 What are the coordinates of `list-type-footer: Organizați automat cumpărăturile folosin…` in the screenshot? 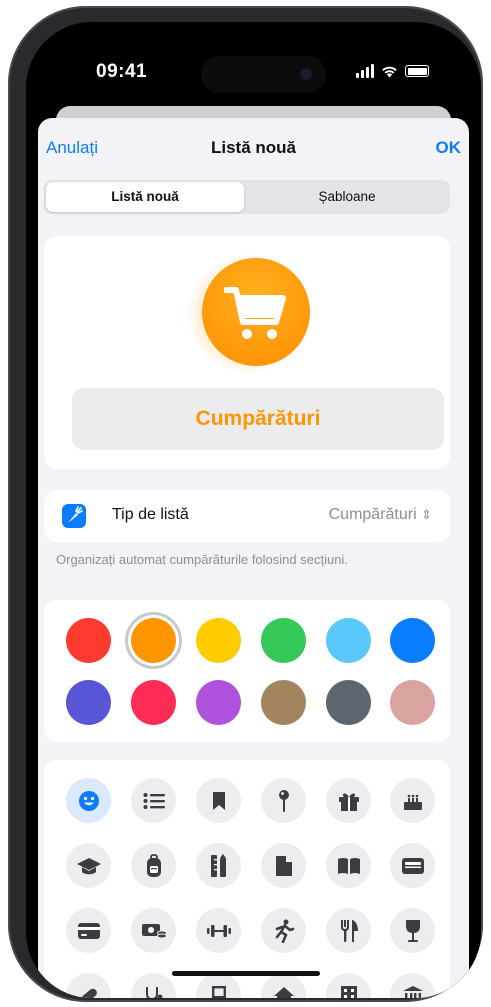 It's located at (202, 559).